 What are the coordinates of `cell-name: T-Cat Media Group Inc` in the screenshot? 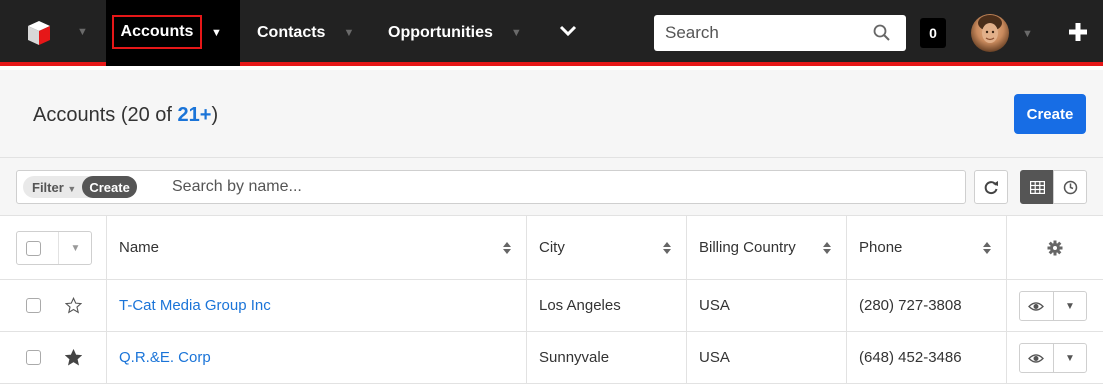 It's located at (316, 305).